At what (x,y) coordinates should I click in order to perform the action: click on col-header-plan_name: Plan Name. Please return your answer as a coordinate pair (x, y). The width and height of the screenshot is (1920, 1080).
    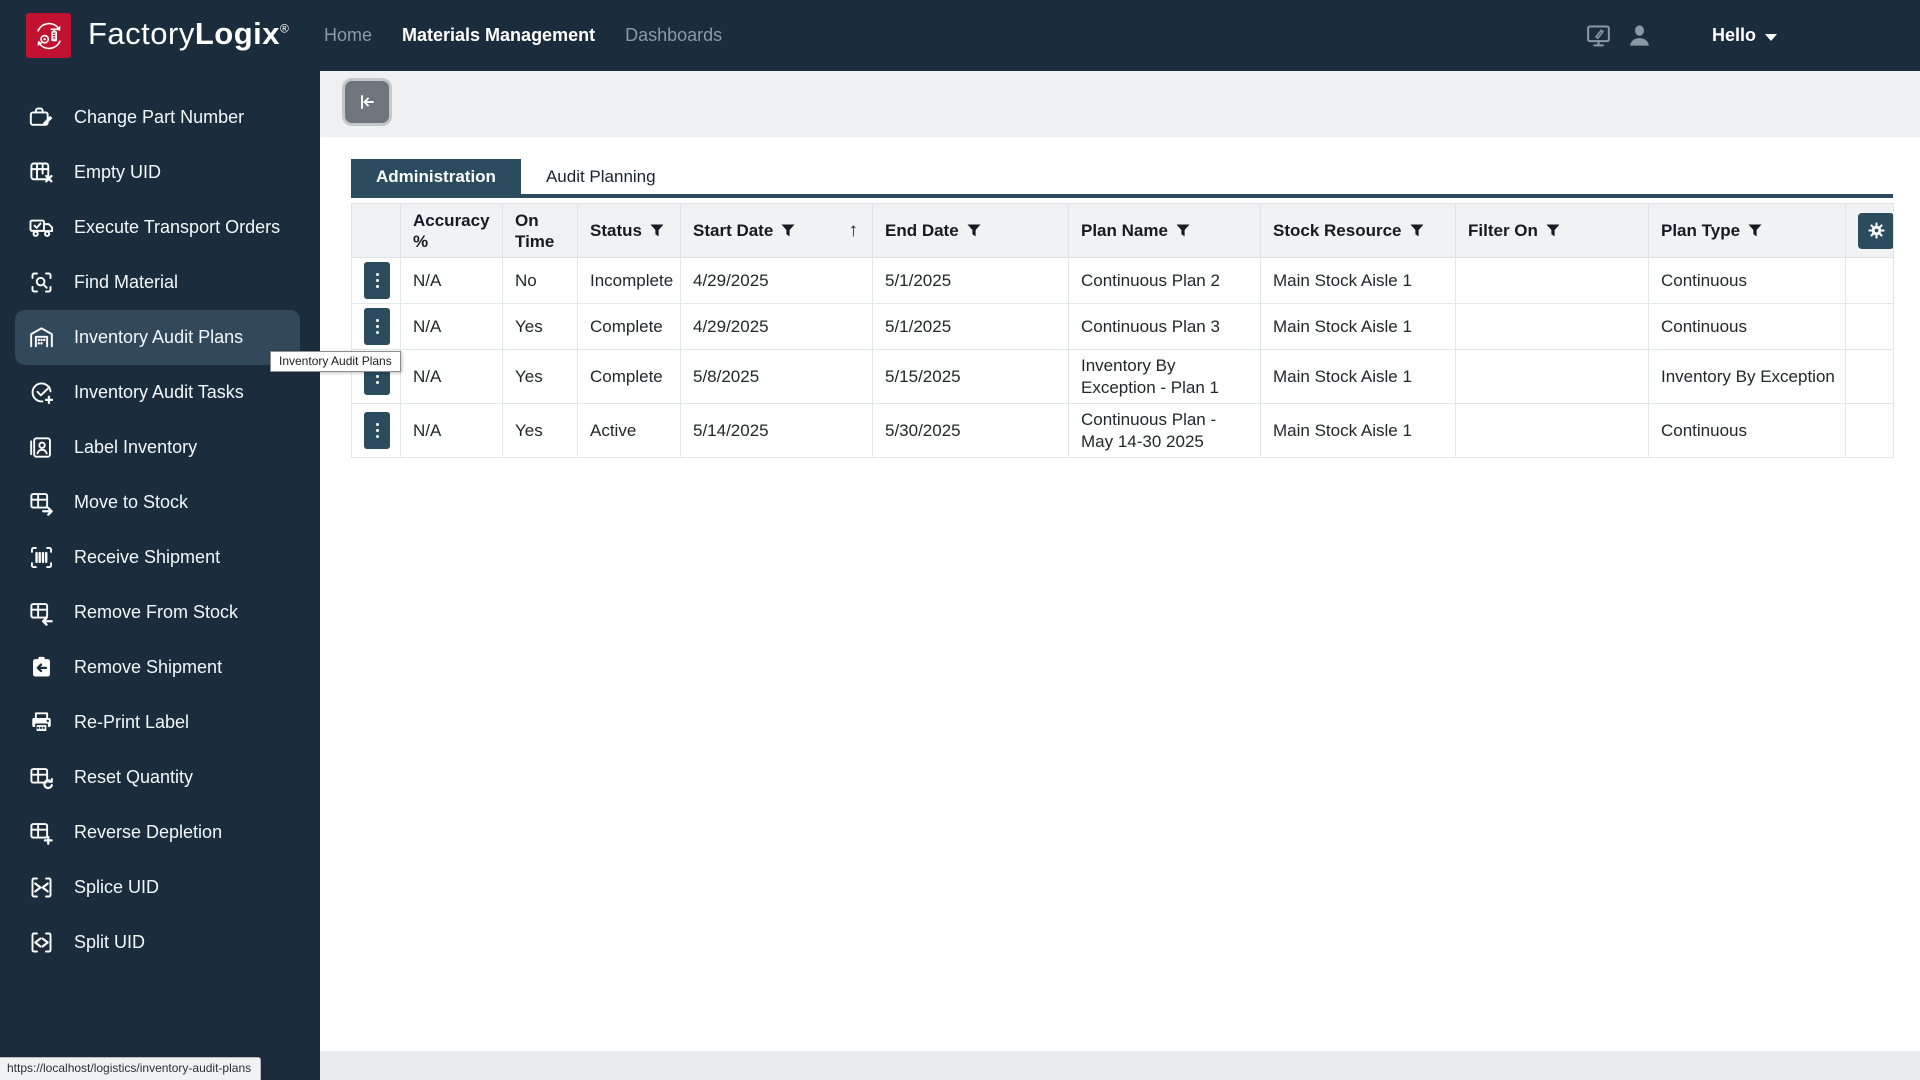
    Looking at the image, I should click on (1164, 230).